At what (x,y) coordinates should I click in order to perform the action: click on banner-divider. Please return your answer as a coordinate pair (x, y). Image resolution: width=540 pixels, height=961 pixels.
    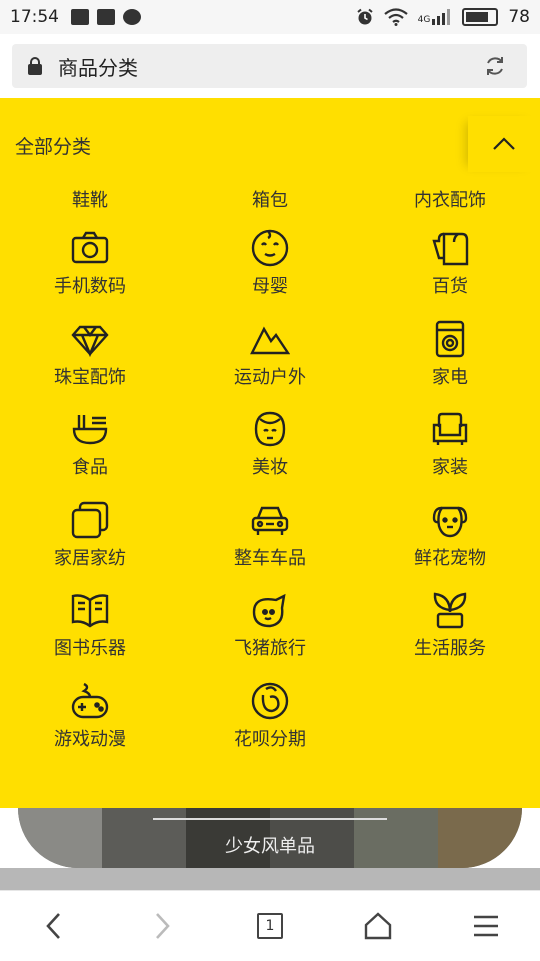
    Looking at the image, I should click on (270, 819).